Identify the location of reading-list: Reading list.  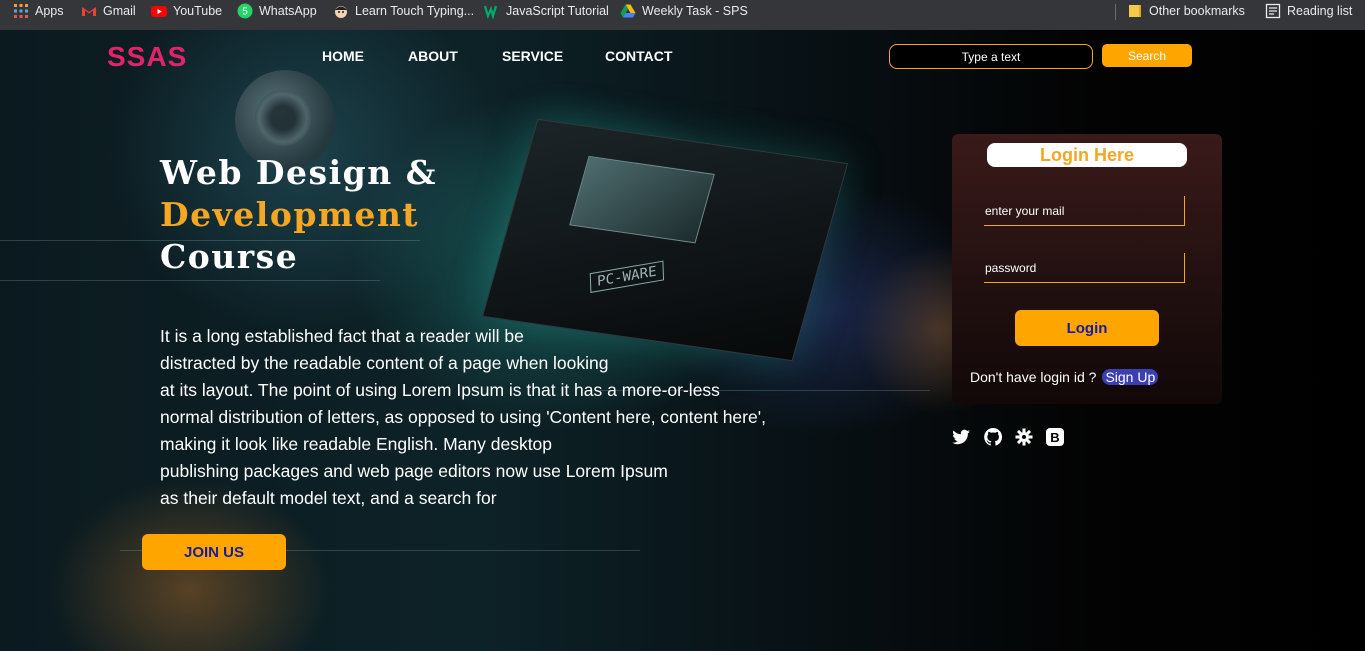
(1308, 11).